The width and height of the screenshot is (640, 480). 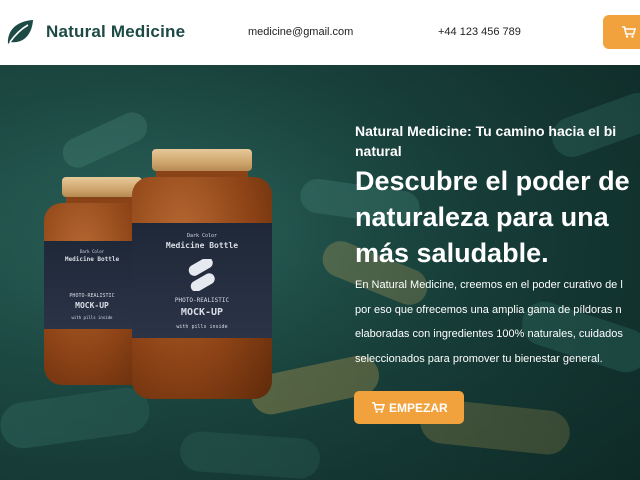 I want to click on pill-icon, so click(x=201, y=275).